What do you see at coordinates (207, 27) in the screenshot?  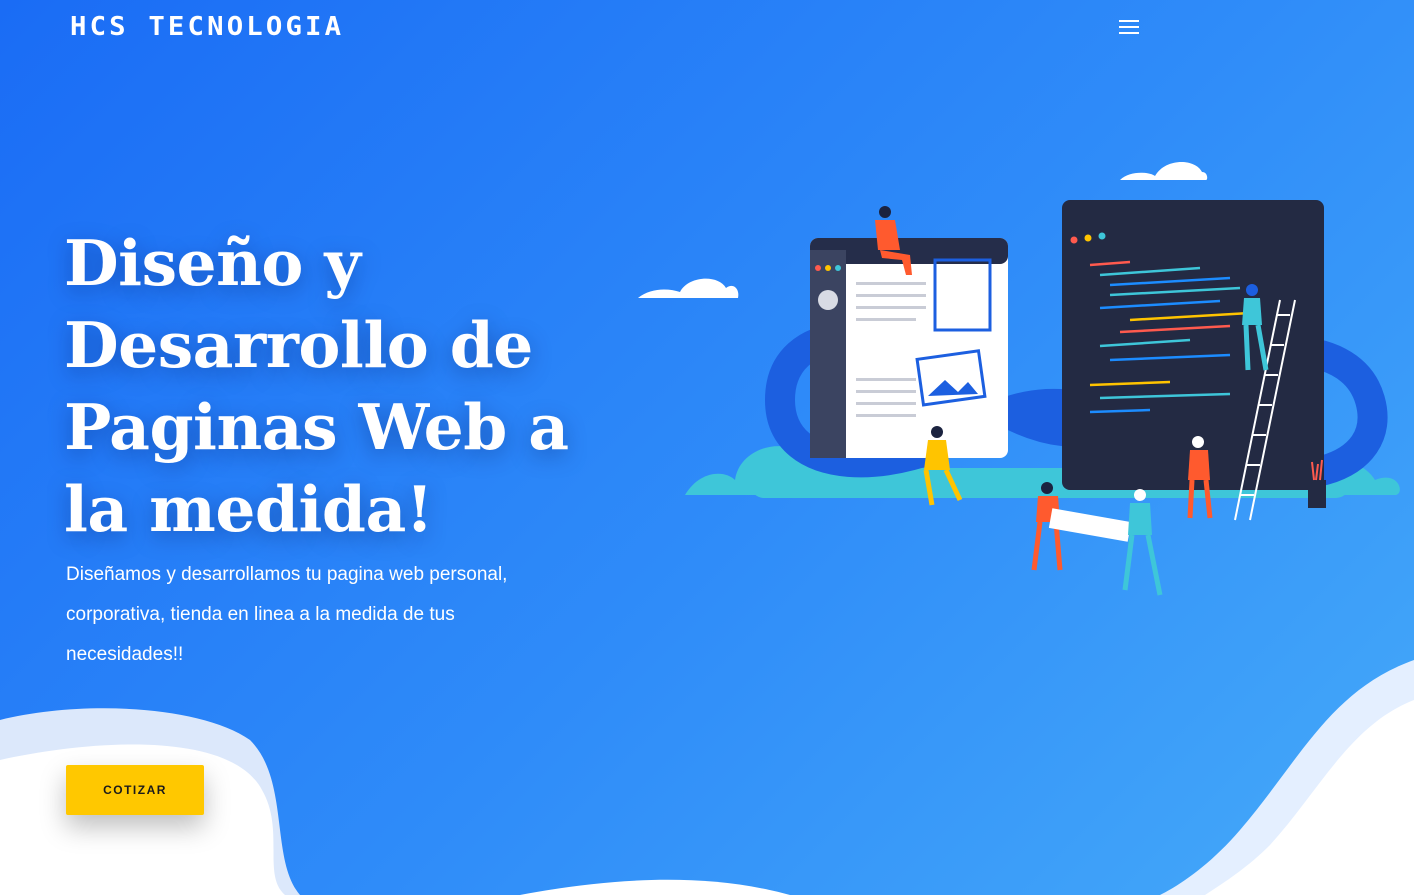 I see `site-logo: HCS TECNOLOGIA` at bounding box center [207, 27].